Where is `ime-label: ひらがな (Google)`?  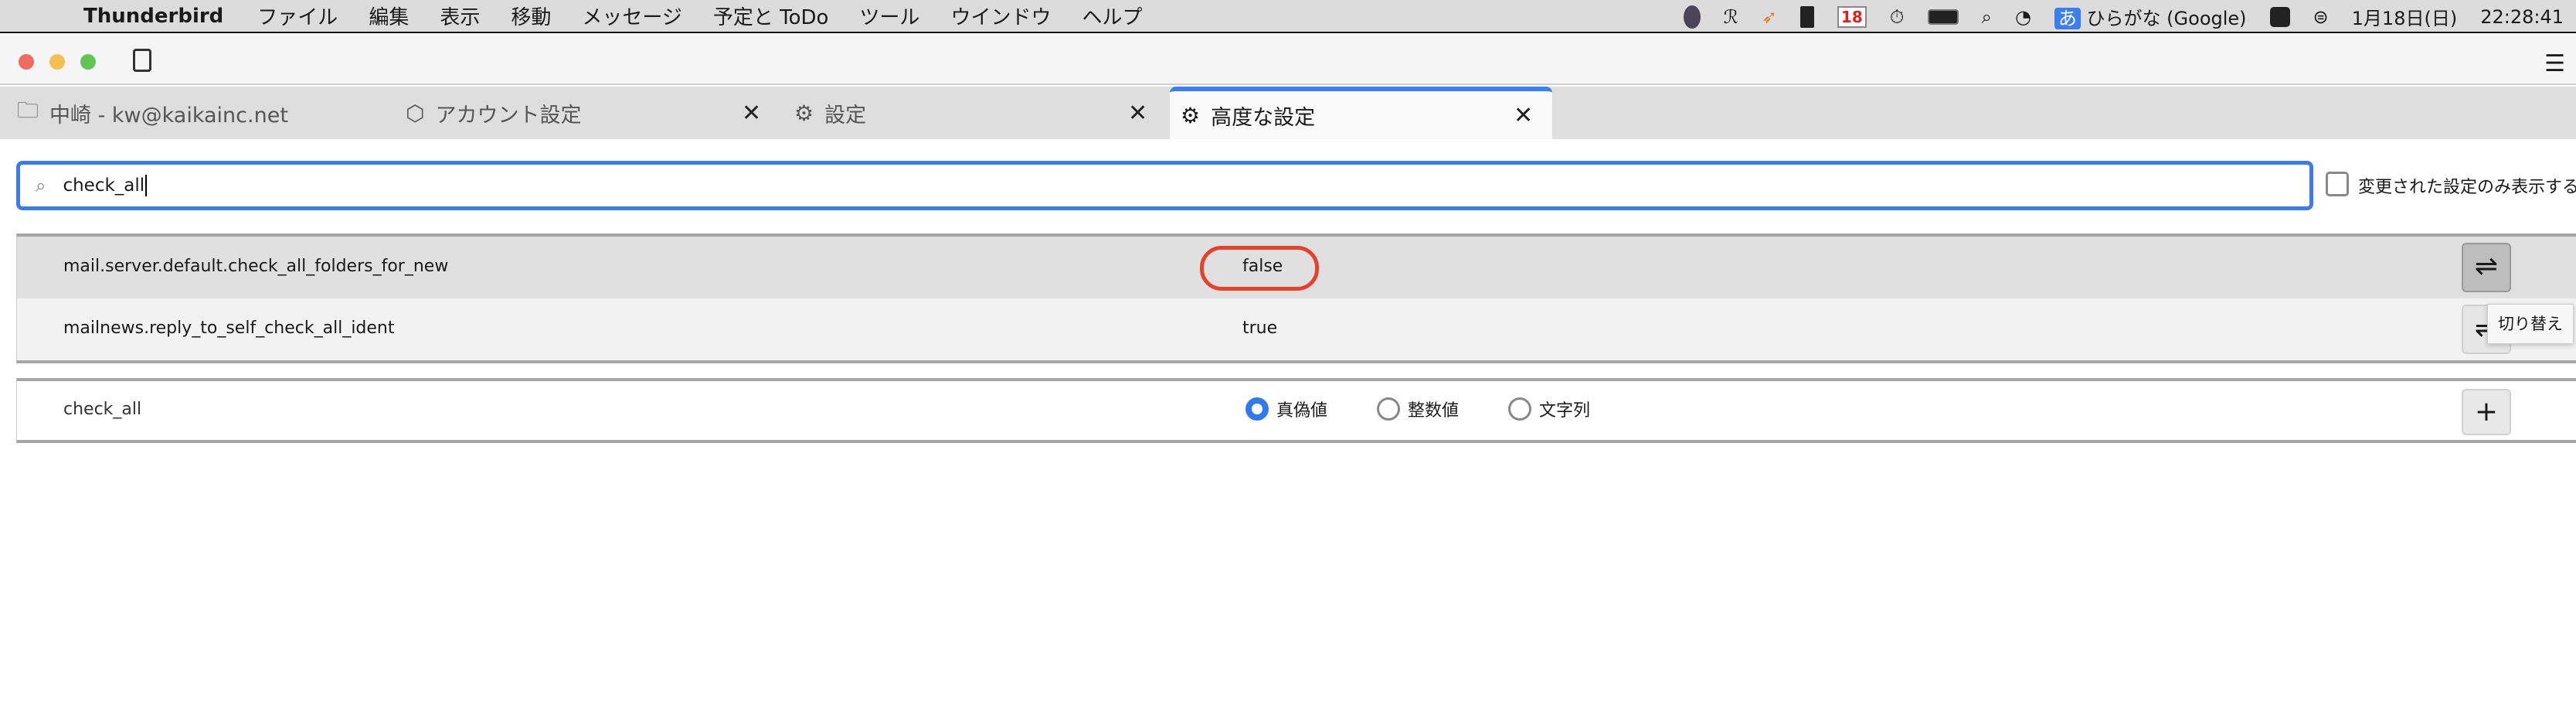 ime-label: ひらがな (Google) is located at coordinates (2167, 18).